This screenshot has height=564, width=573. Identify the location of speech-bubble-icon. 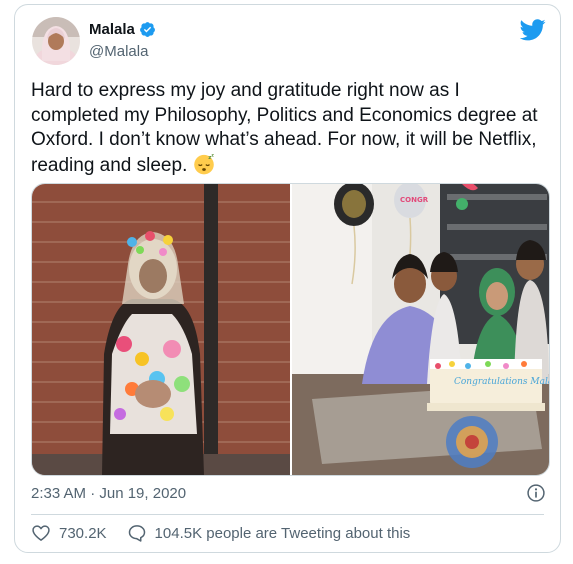
(136, 533).